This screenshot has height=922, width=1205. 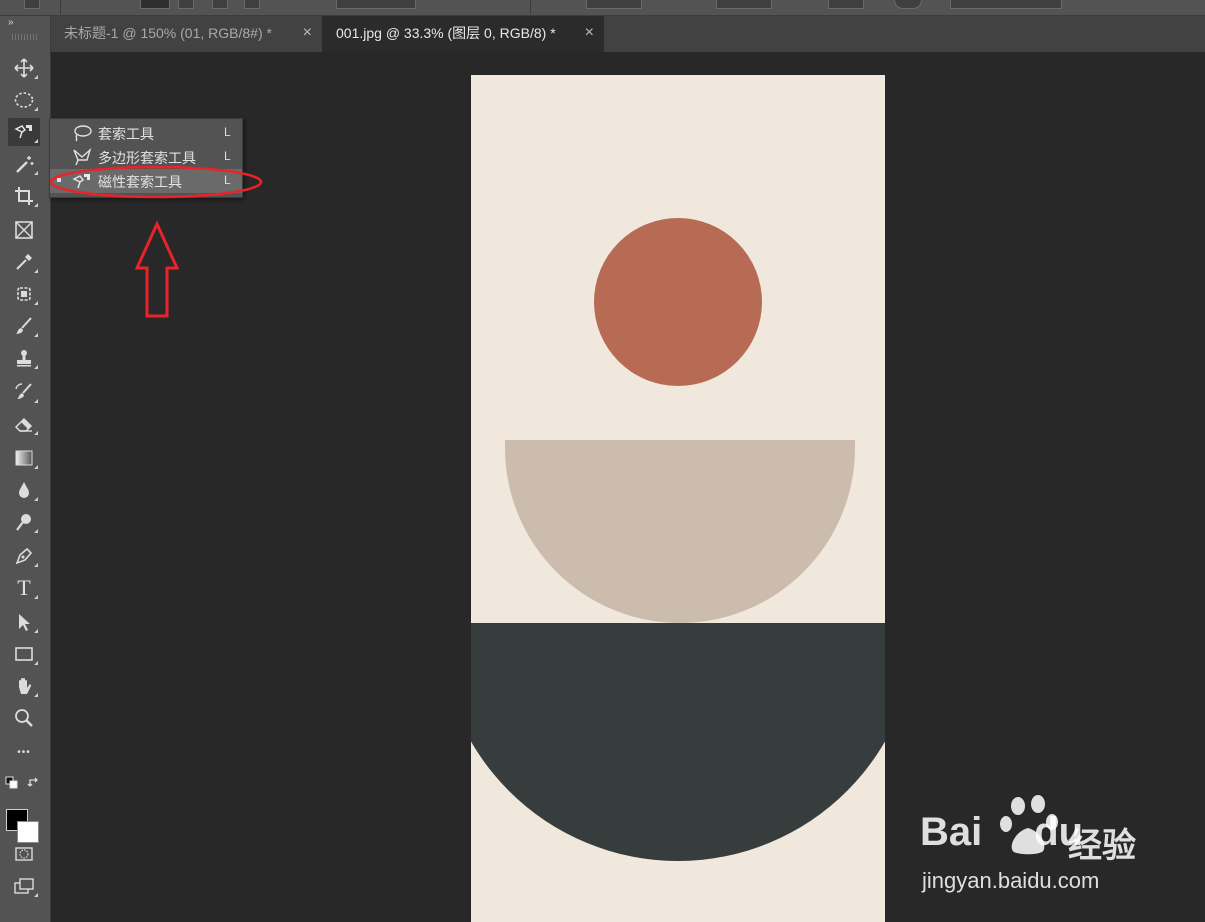 I want to click on highlight-ellipse, so click(x=156, y=182).